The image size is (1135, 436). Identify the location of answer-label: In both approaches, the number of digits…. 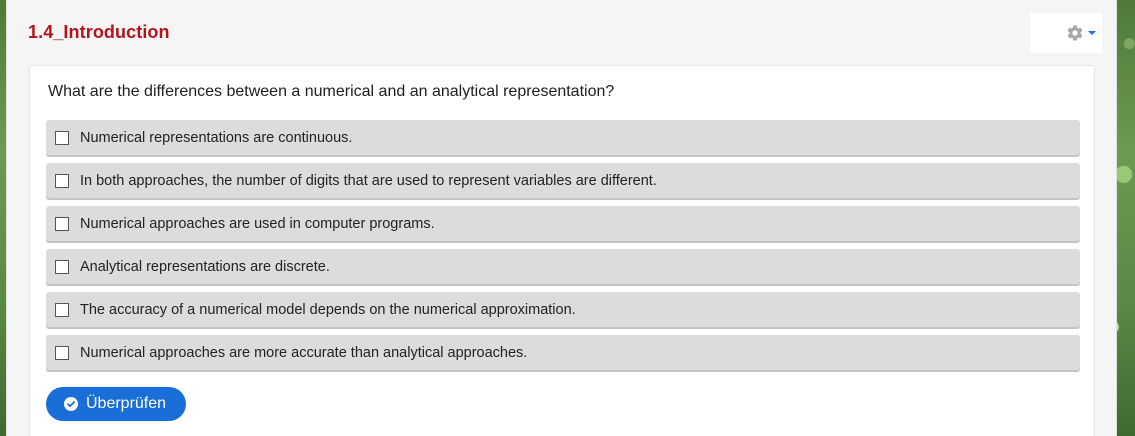
(368, 180).